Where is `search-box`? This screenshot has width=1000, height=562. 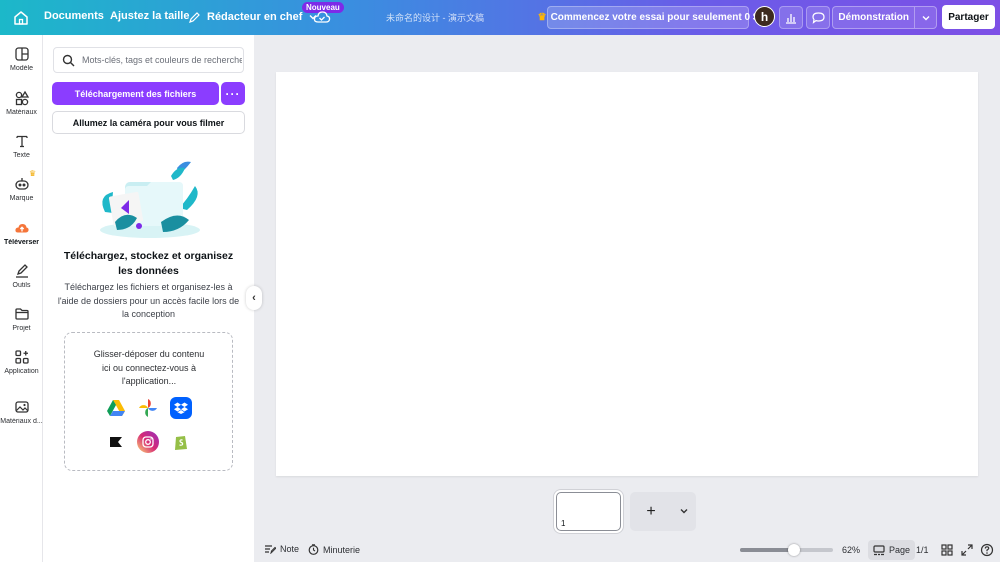 search-box is located at coordinates (148, 60).